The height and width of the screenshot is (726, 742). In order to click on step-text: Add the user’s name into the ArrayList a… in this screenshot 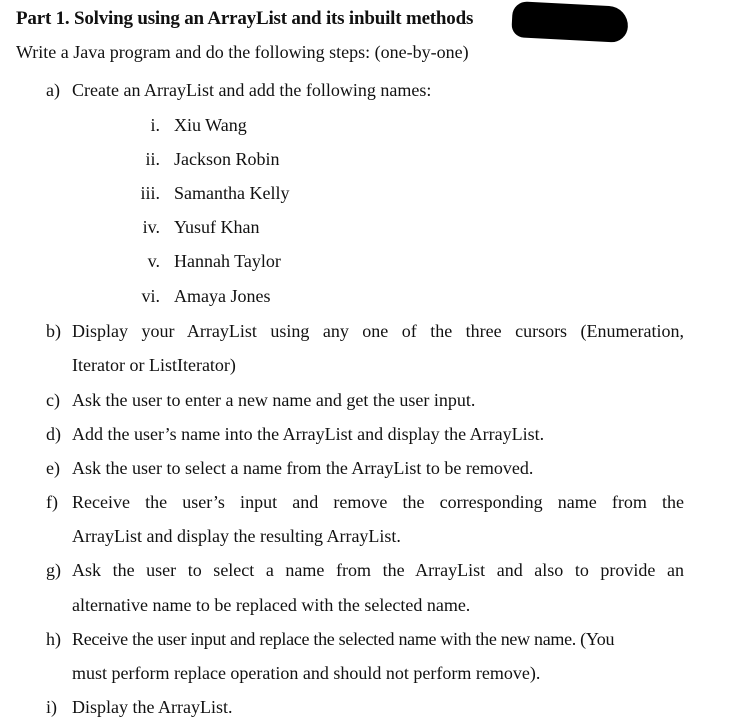, I will do `click(308, 434)`.